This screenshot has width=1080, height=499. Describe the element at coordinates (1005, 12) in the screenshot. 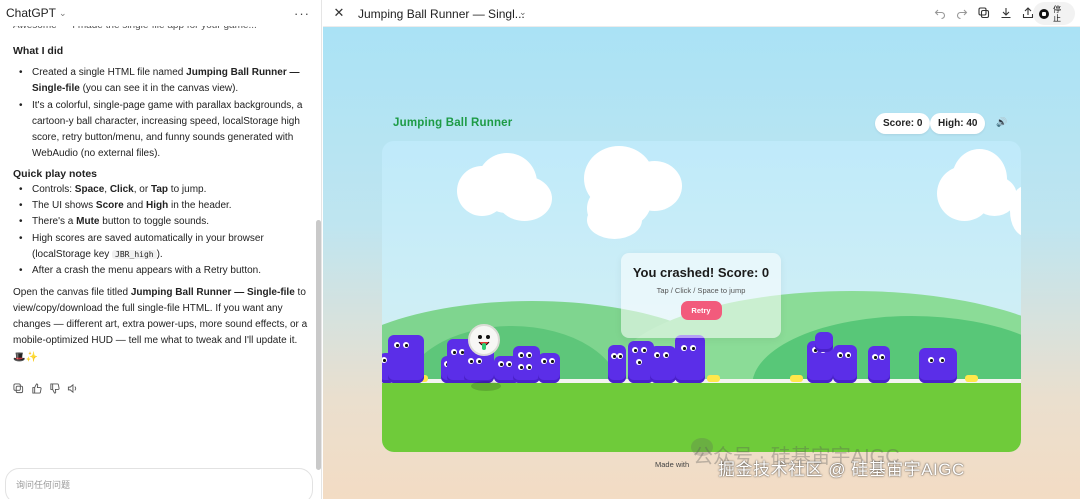

I see `download-icon` at that location.